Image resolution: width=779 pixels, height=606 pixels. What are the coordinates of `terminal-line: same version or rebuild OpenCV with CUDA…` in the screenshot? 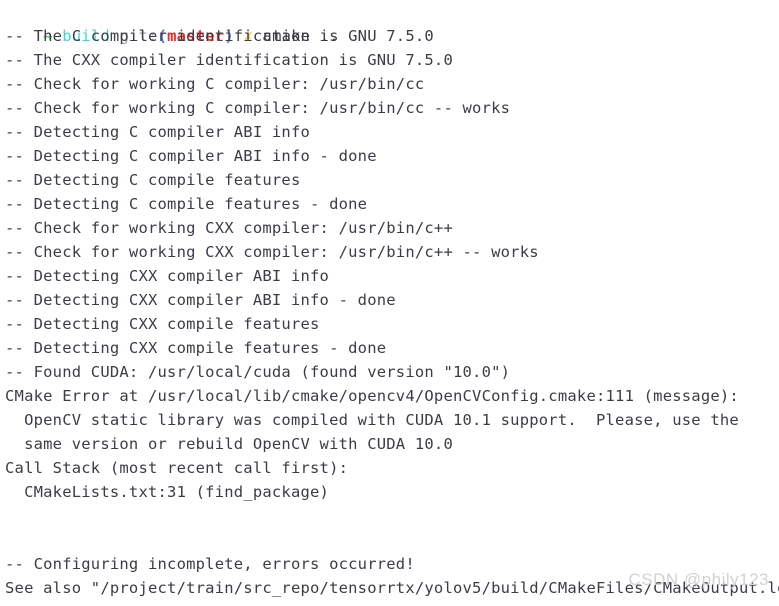 It's located at (229, 444).